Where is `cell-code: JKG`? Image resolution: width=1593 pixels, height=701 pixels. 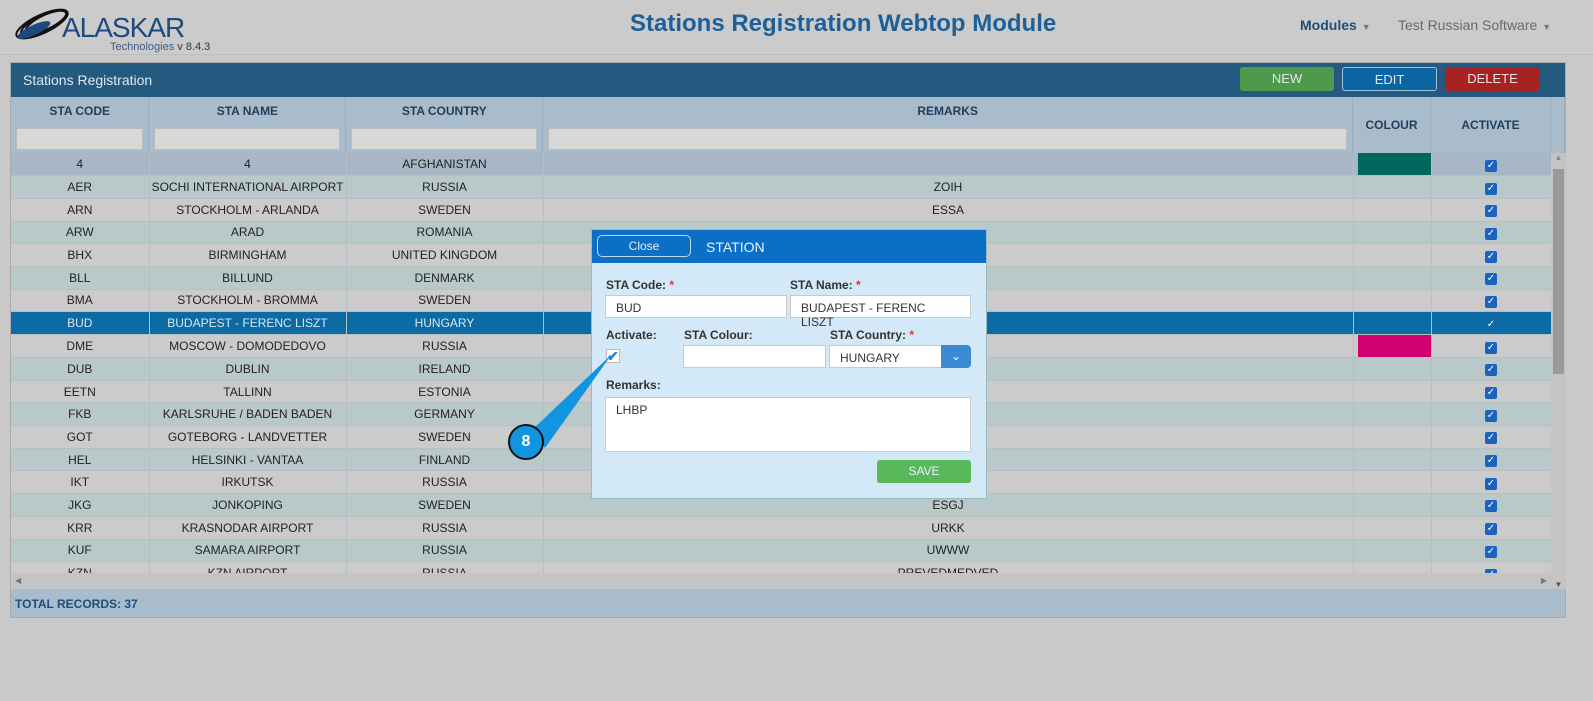
cell-code: JKG is located at coordinates (80, 505).